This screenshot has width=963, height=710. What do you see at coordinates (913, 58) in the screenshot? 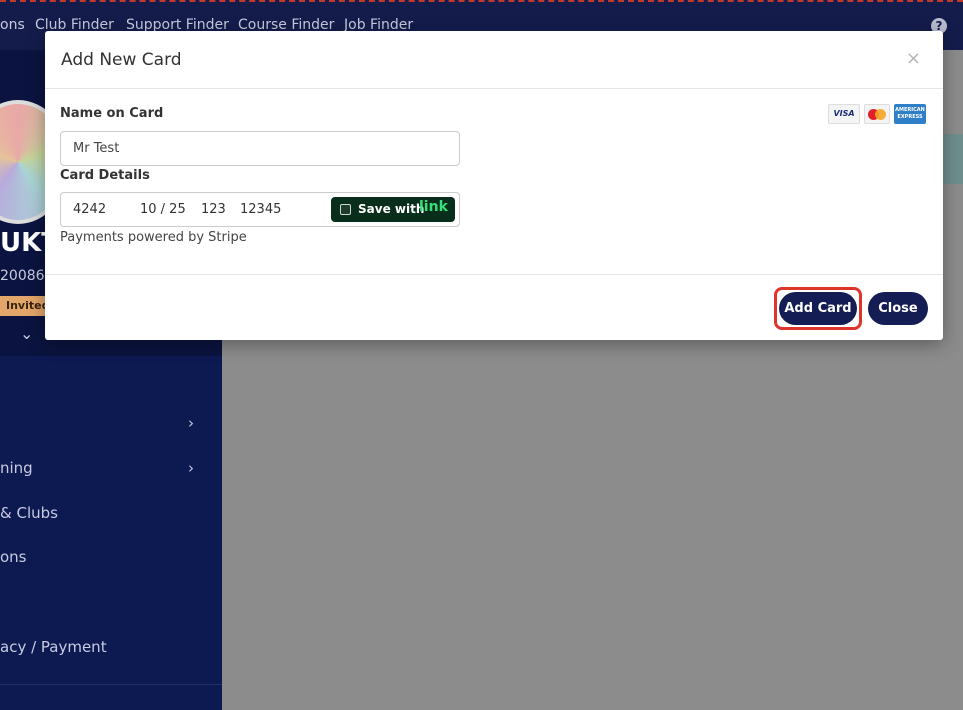
I see `close-icon: ×` at bounding box center [913, 58].